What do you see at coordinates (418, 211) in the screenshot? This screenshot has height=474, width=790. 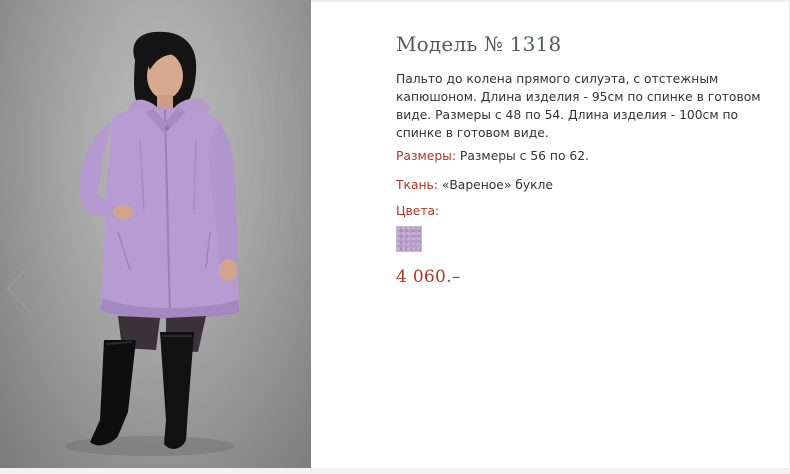 I see `colors-label: Цвета:` at bounding box center [418, 211].